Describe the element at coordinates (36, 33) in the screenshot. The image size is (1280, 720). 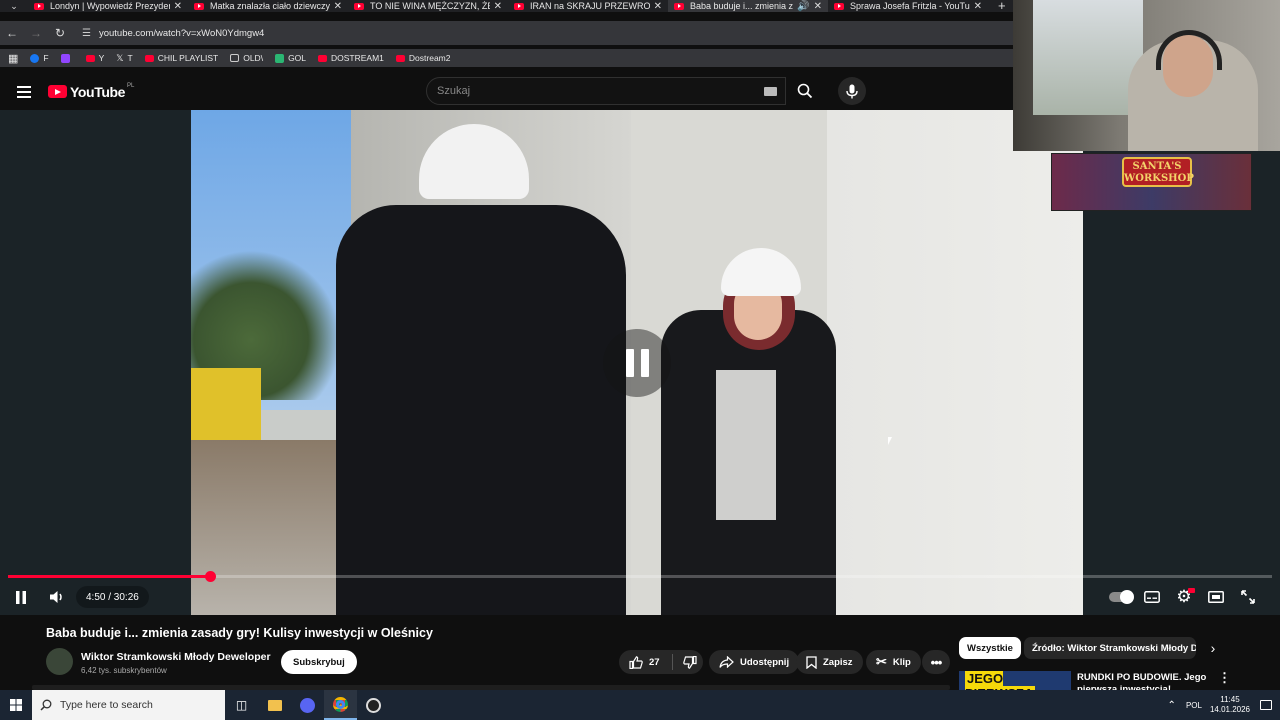
I see `forward-icon: →` at that location.